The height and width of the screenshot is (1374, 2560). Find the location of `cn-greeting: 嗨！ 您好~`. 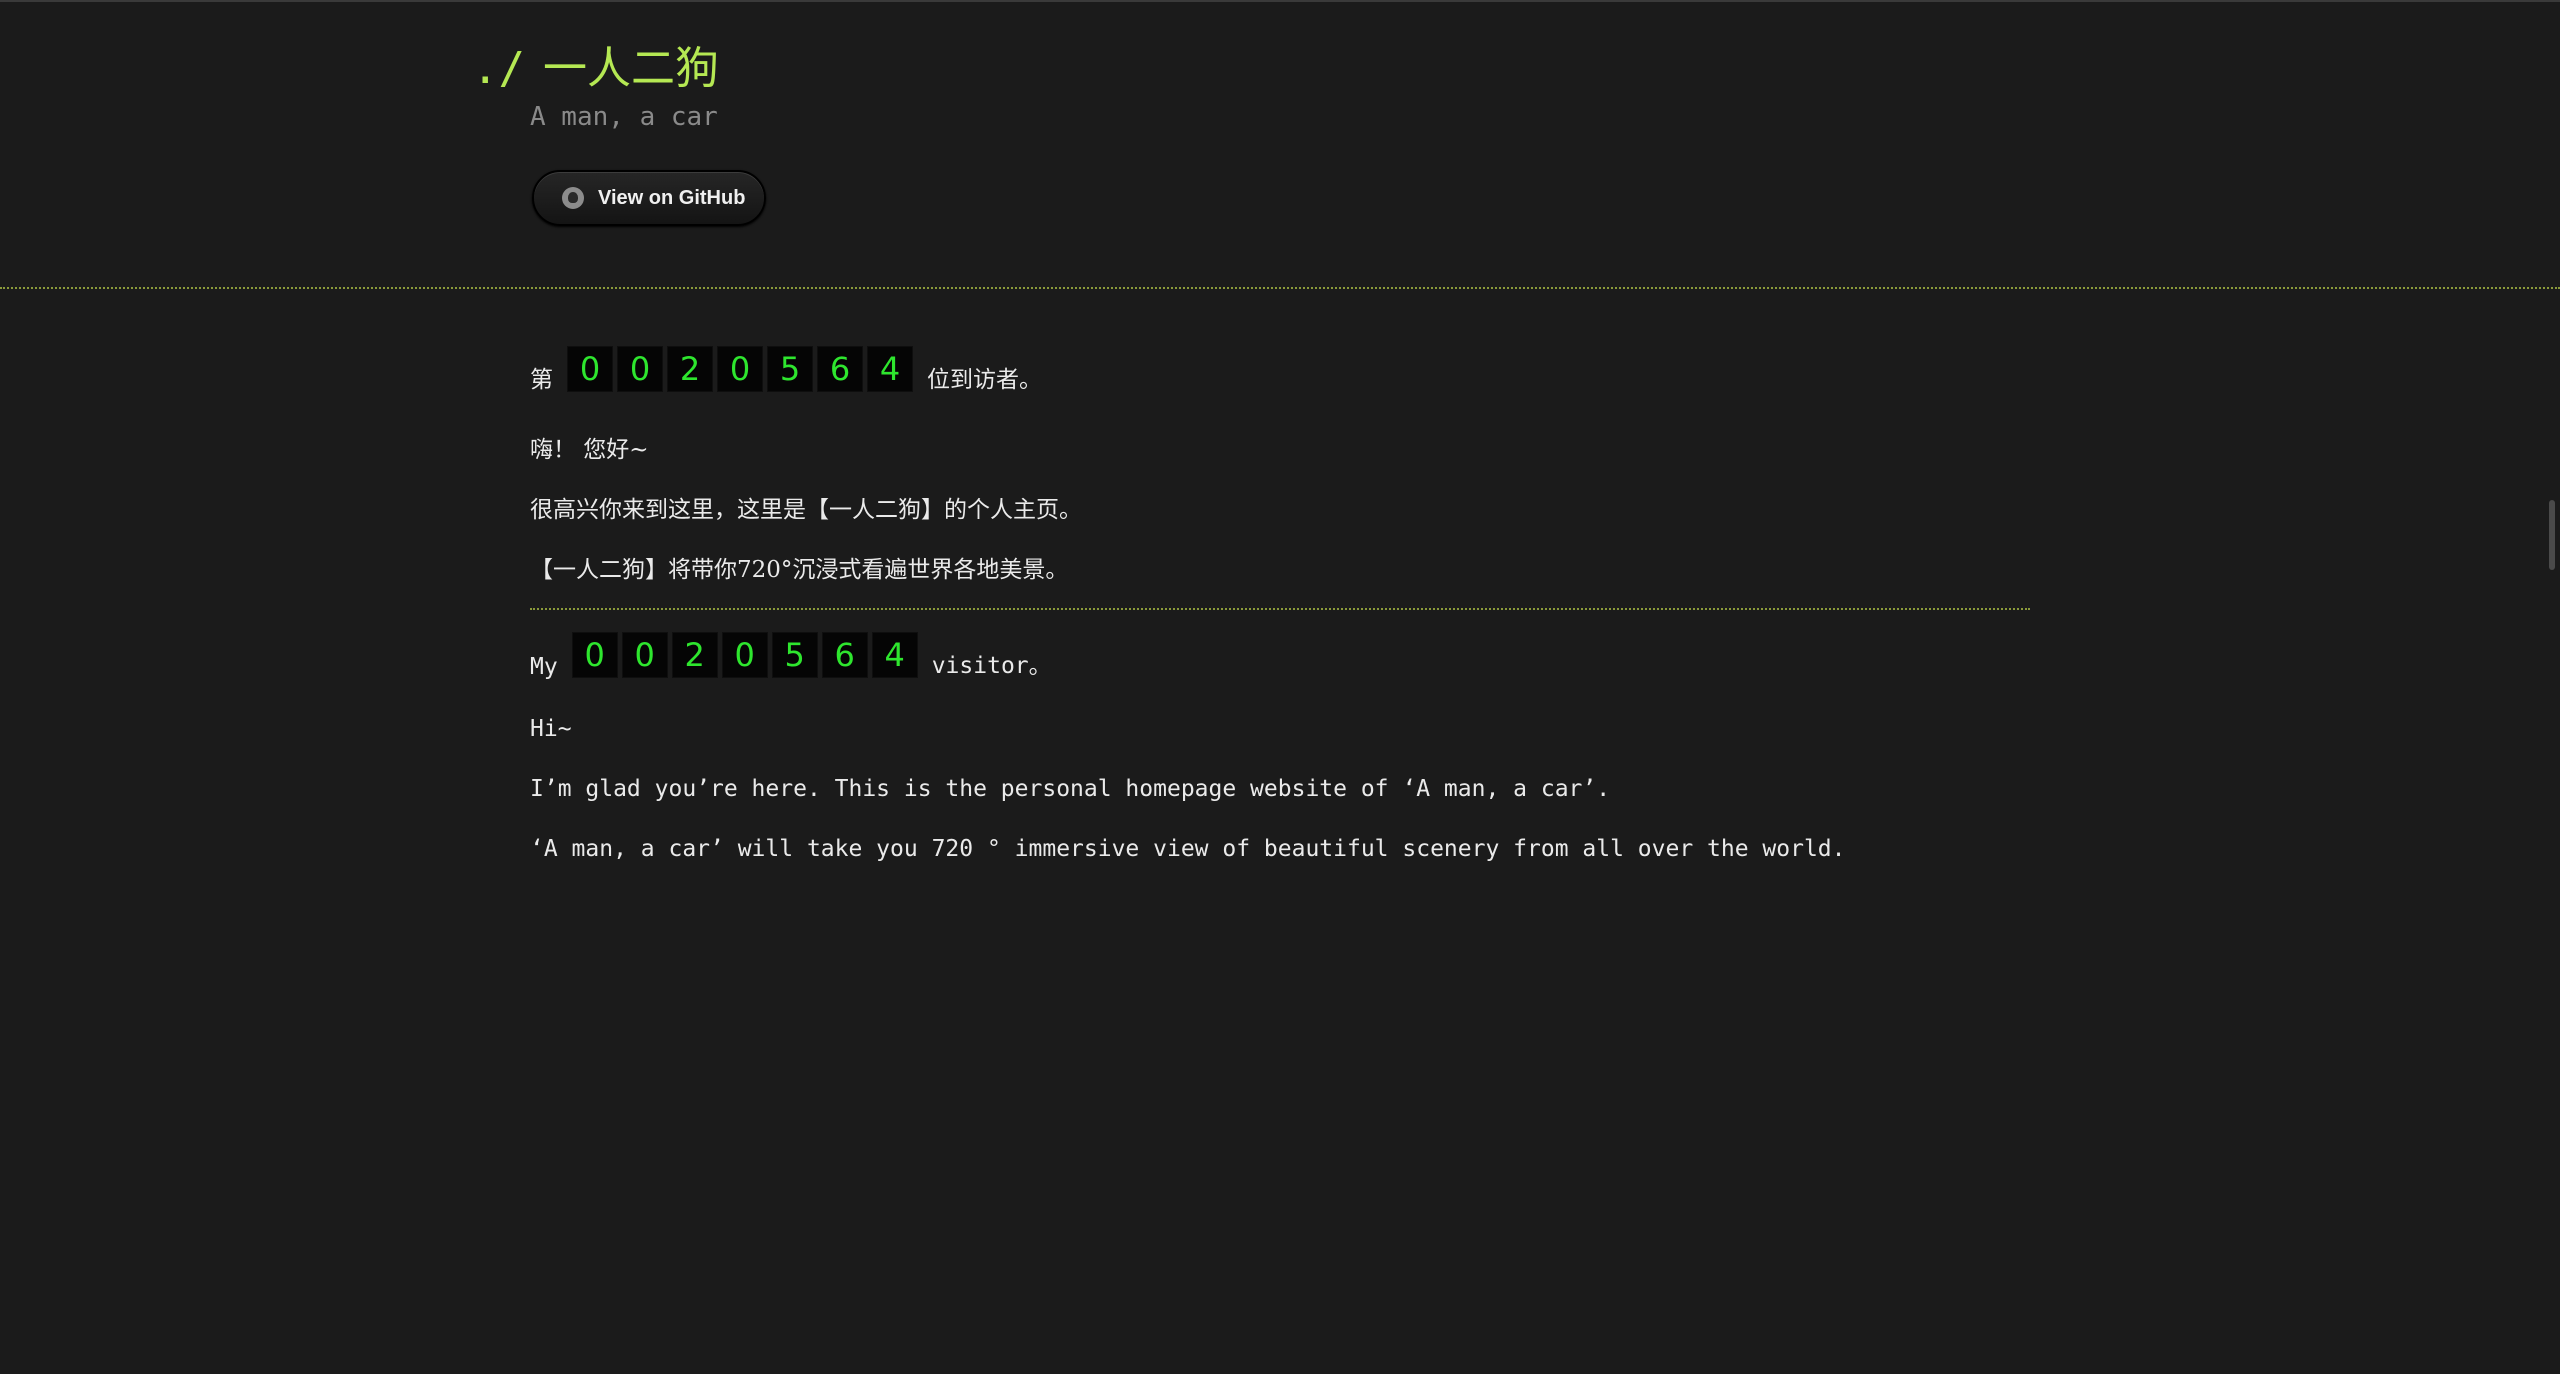

cn-greeting: 嗨！ 您好~ is located at coordinates (589, 450).